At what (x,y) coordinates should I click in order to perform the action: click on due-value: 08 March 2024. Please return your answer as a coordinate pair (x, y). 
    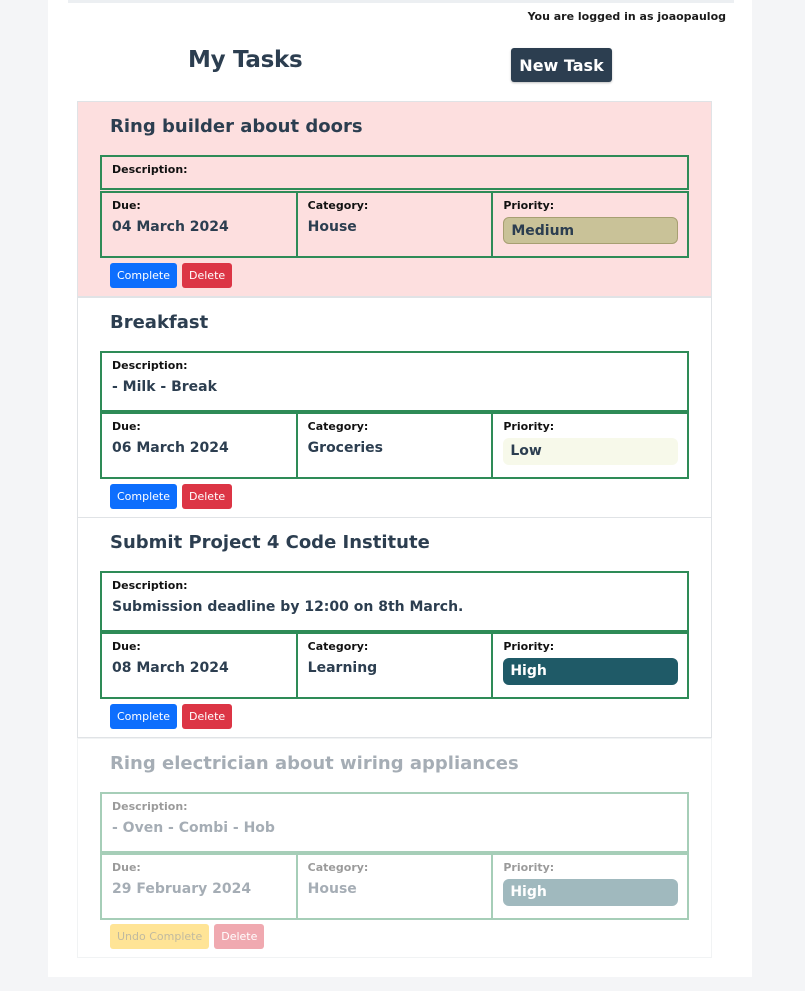
    Looking at the image, I should click on (170, 668).